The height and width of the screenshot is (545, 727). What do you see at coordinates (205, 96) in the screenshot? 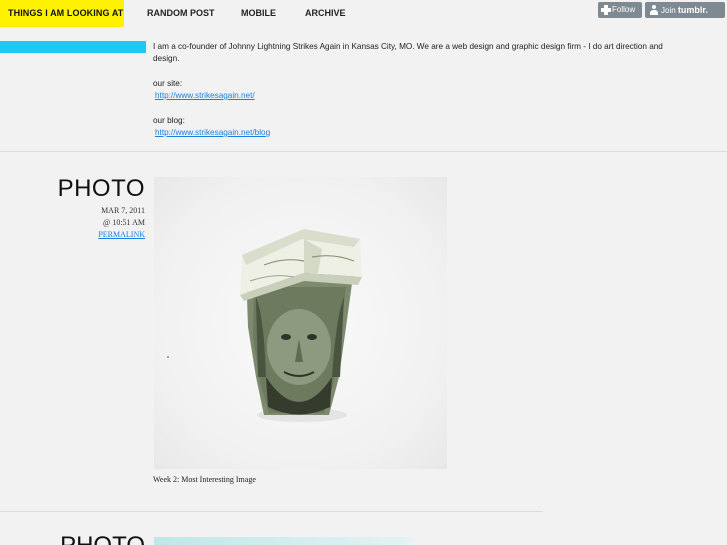
I see `site-link: http://www.strikesagain.net/` at bounding box center [205, 96].